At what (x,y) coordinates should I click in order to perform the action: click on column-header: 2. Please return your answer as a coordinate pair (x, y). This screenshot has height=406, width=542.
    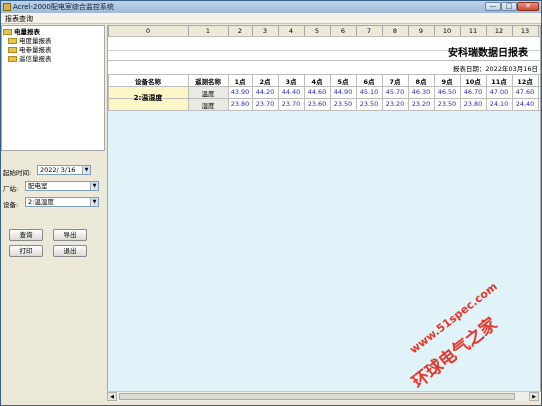
    Looking at the image, I should click on (240, 31).